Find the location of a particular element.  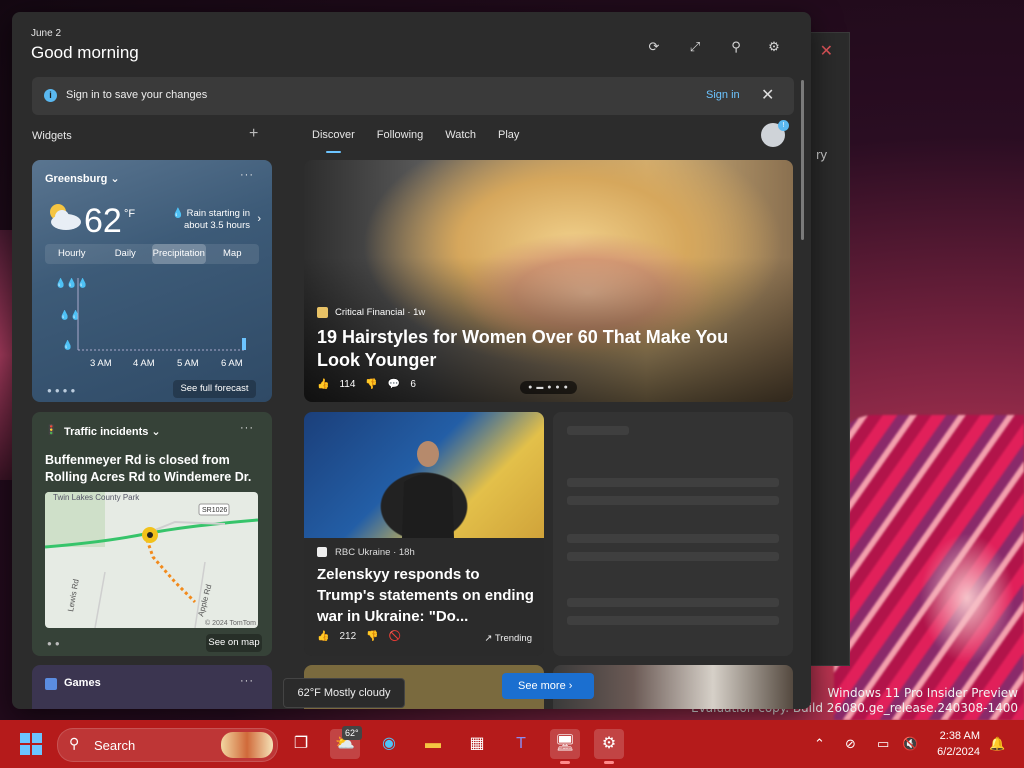

loading-card is located at coordinates (673, 534).